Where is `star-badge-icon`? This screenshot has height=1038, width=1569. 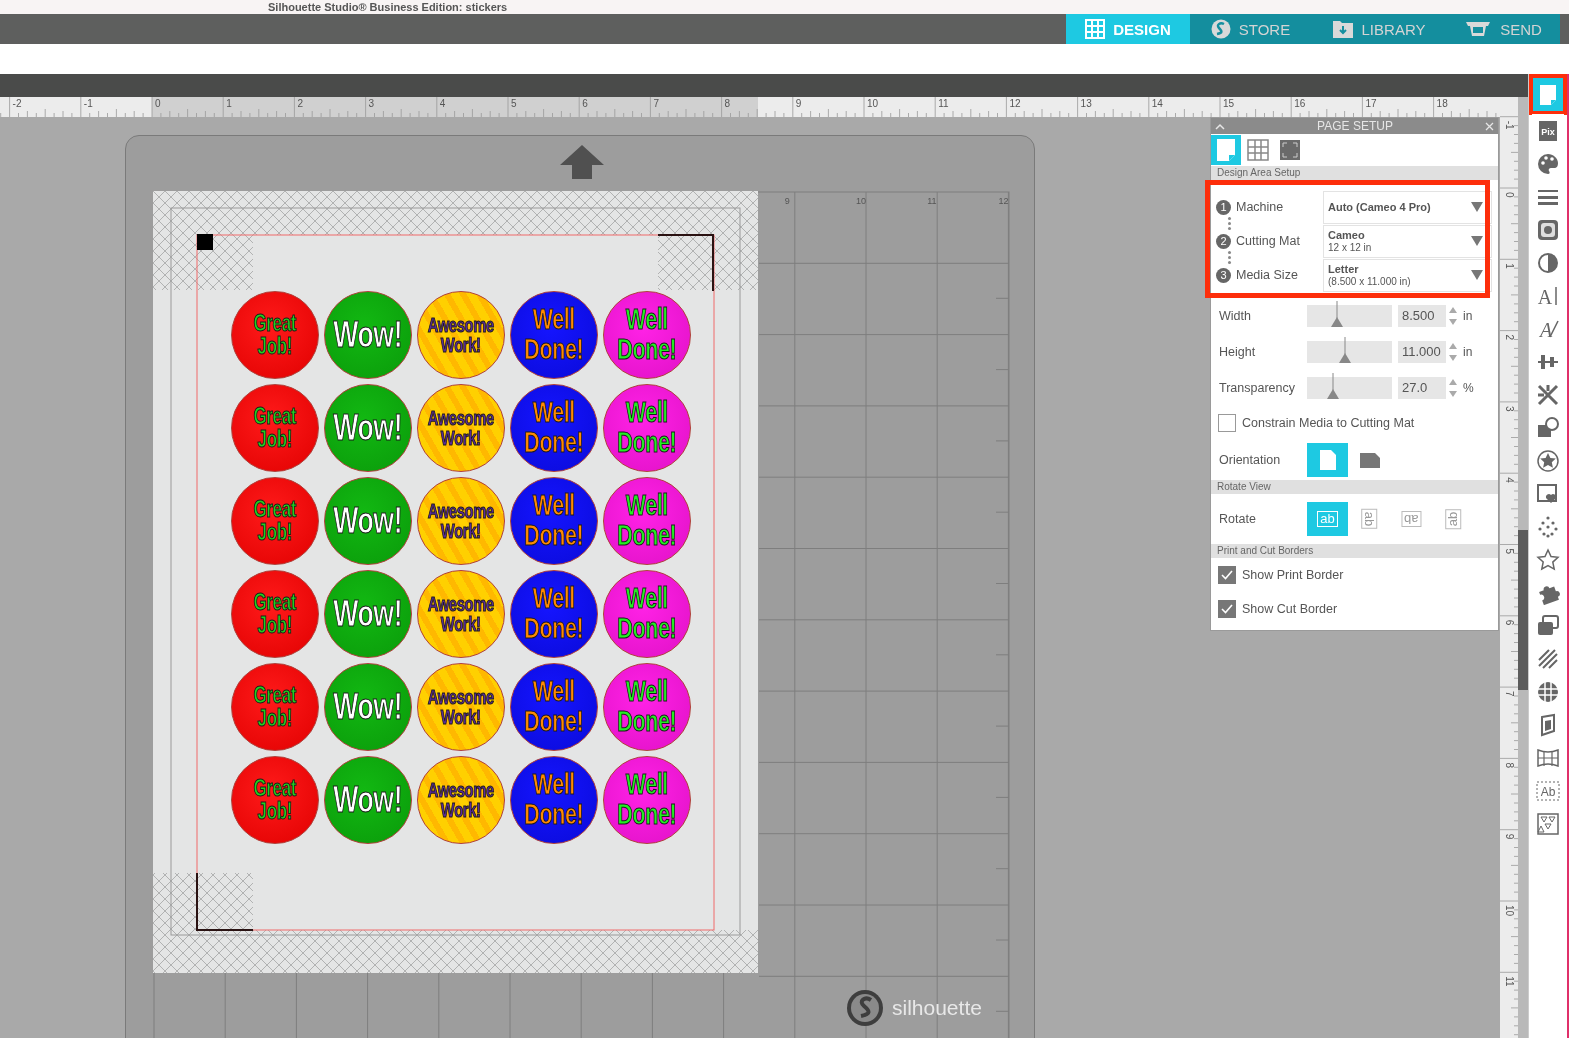 star-badge-icon is located at coordinates (1548, 460).